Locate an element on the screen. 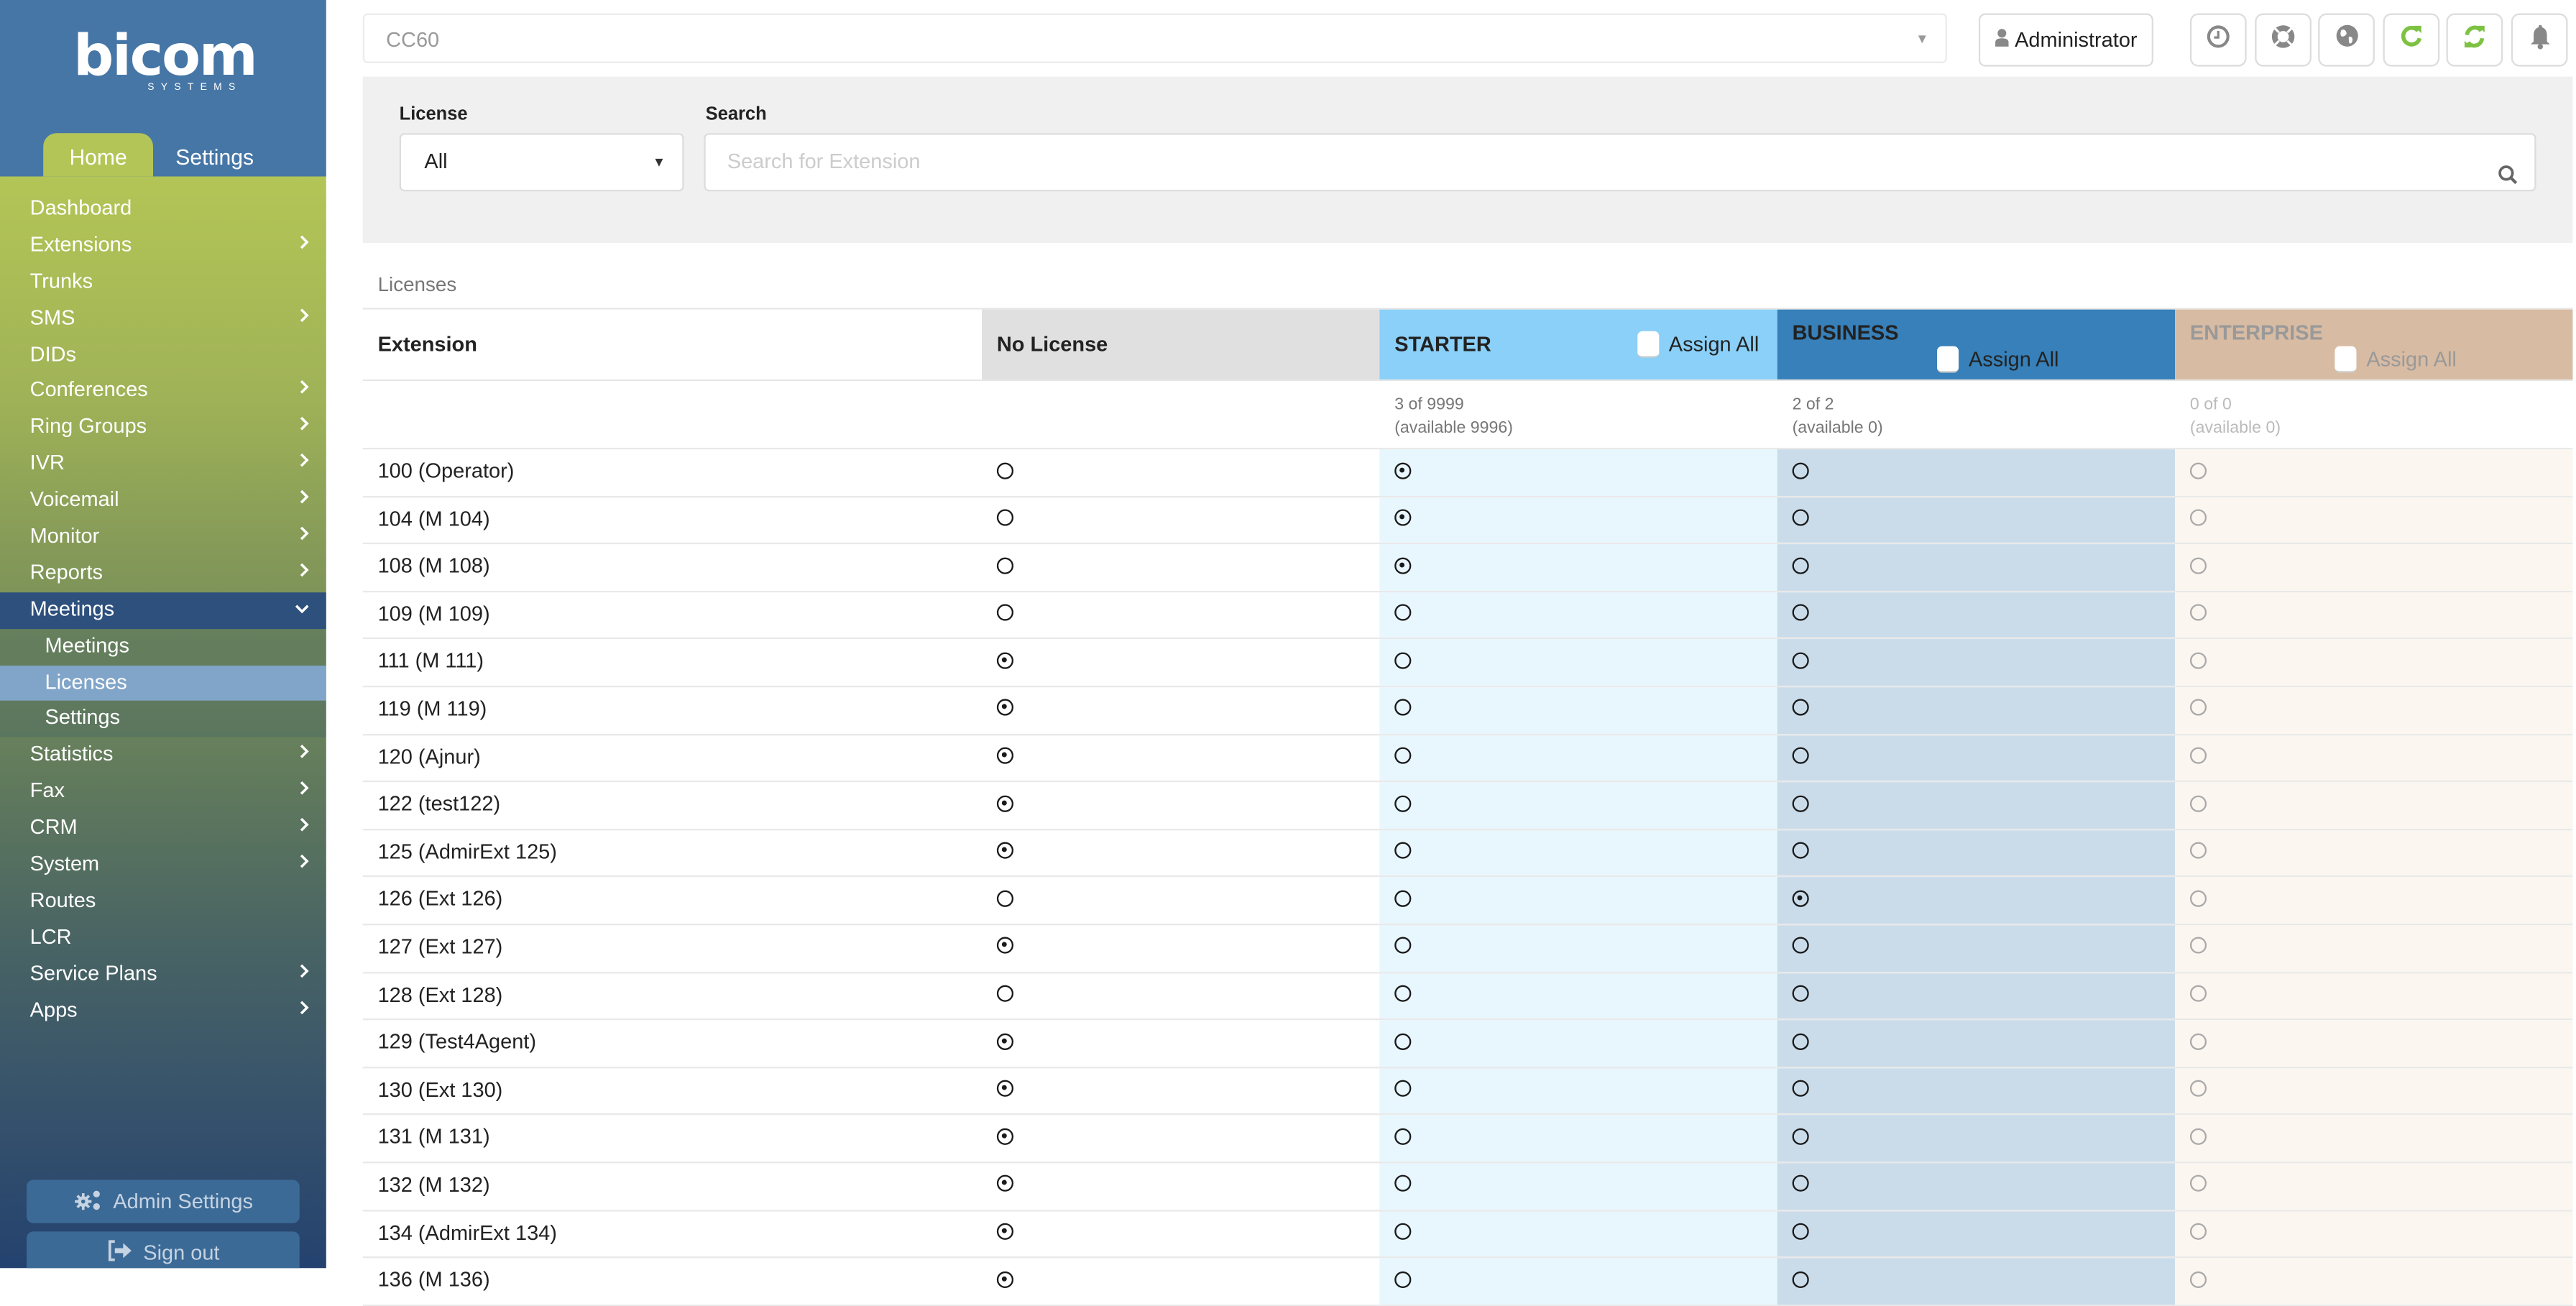  notifications-button is located at coordinates (2539, 40).